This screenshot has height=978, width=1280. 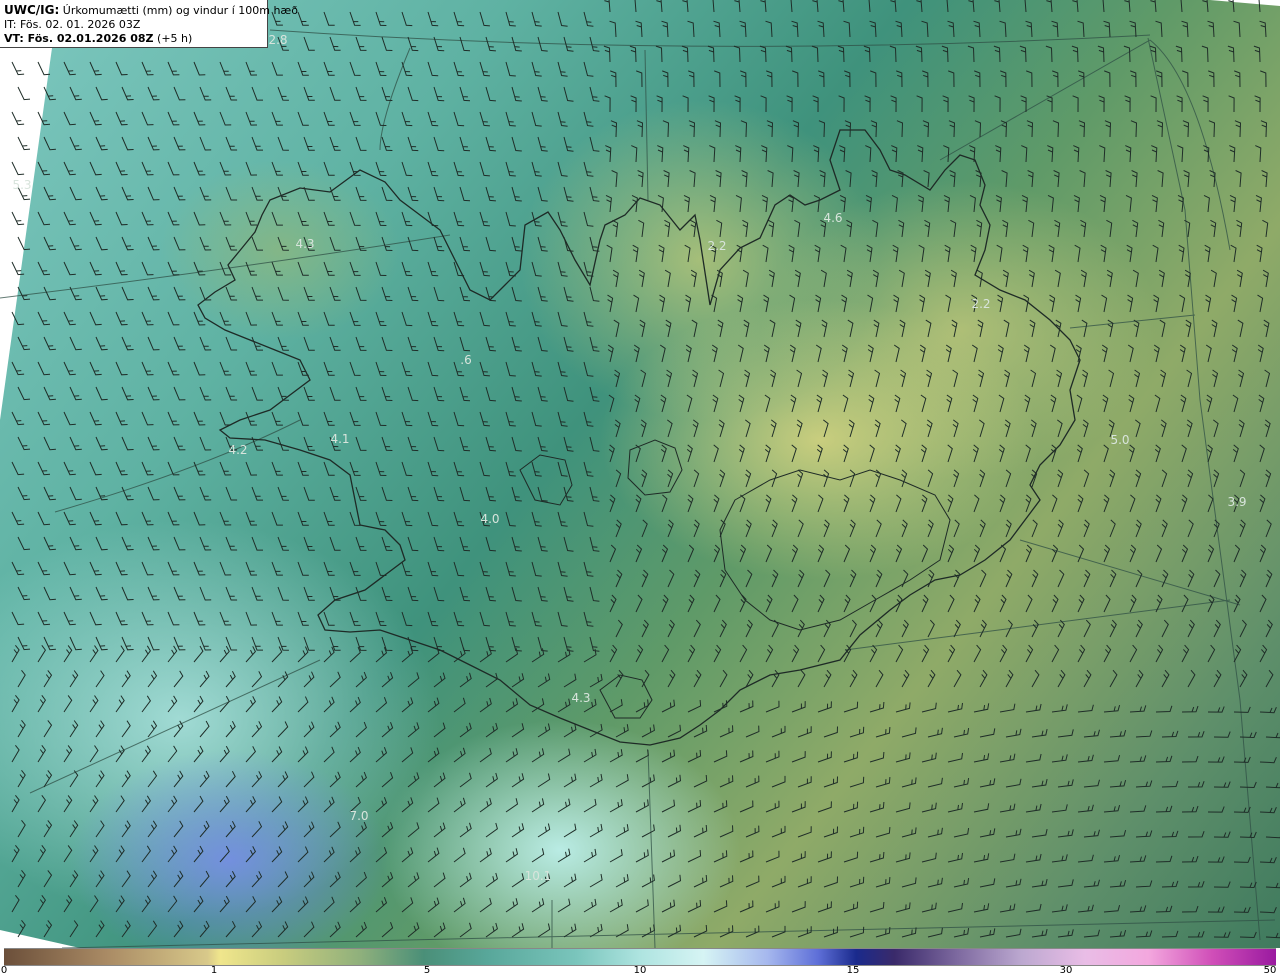 What do you see at coordinates (640, 957) in the screenshot?
I see `colorbar-strip` at bounding box center [640, 957].